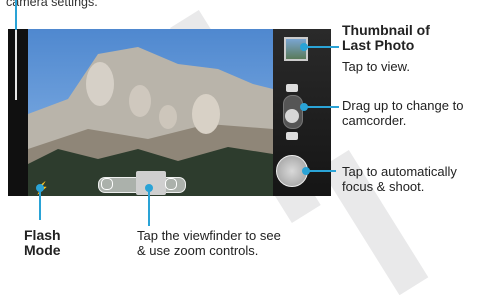  What do you see at coordinates (321, 171) in the screenshot?
I see `callout-line-shutter` at bounding box center [321, 171].